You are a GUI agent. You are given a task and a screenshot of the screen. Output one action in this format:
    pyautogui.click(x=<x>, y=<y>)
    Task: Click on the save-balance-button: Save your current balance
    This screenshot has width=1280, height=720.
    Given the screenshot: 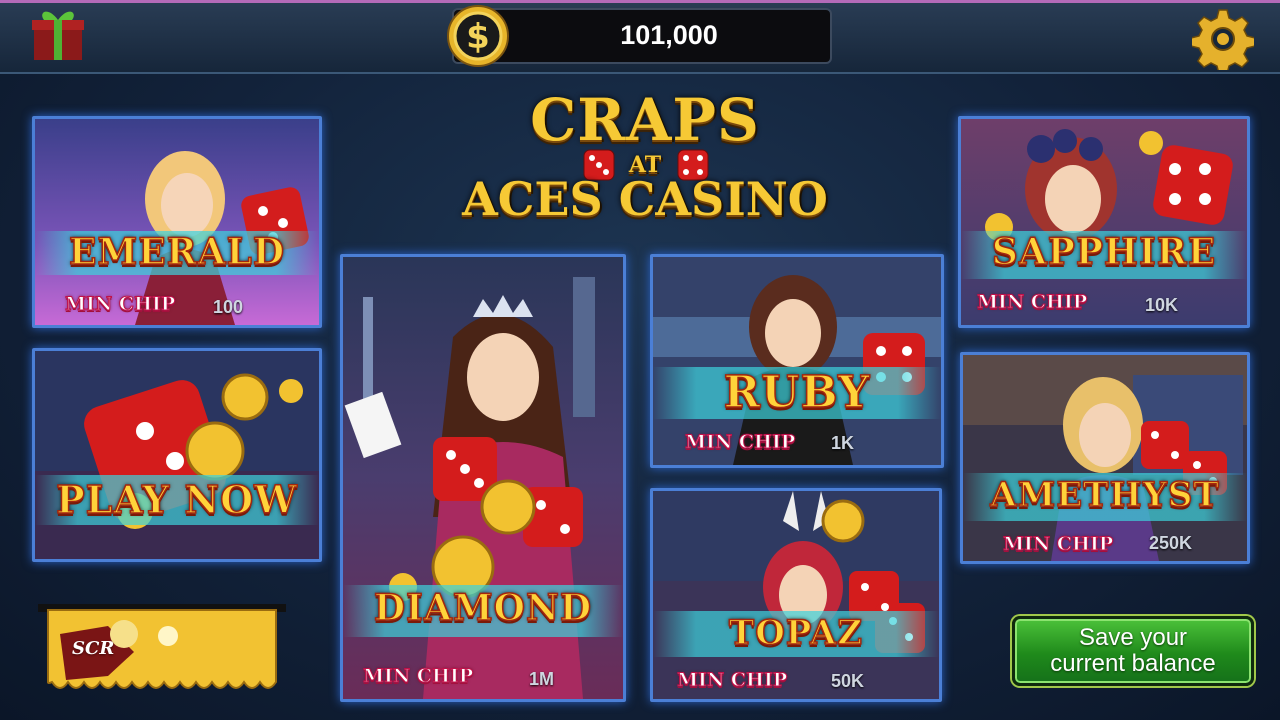 What is the action you would take?
    pyautogui.click(x=1133, y=651)
    